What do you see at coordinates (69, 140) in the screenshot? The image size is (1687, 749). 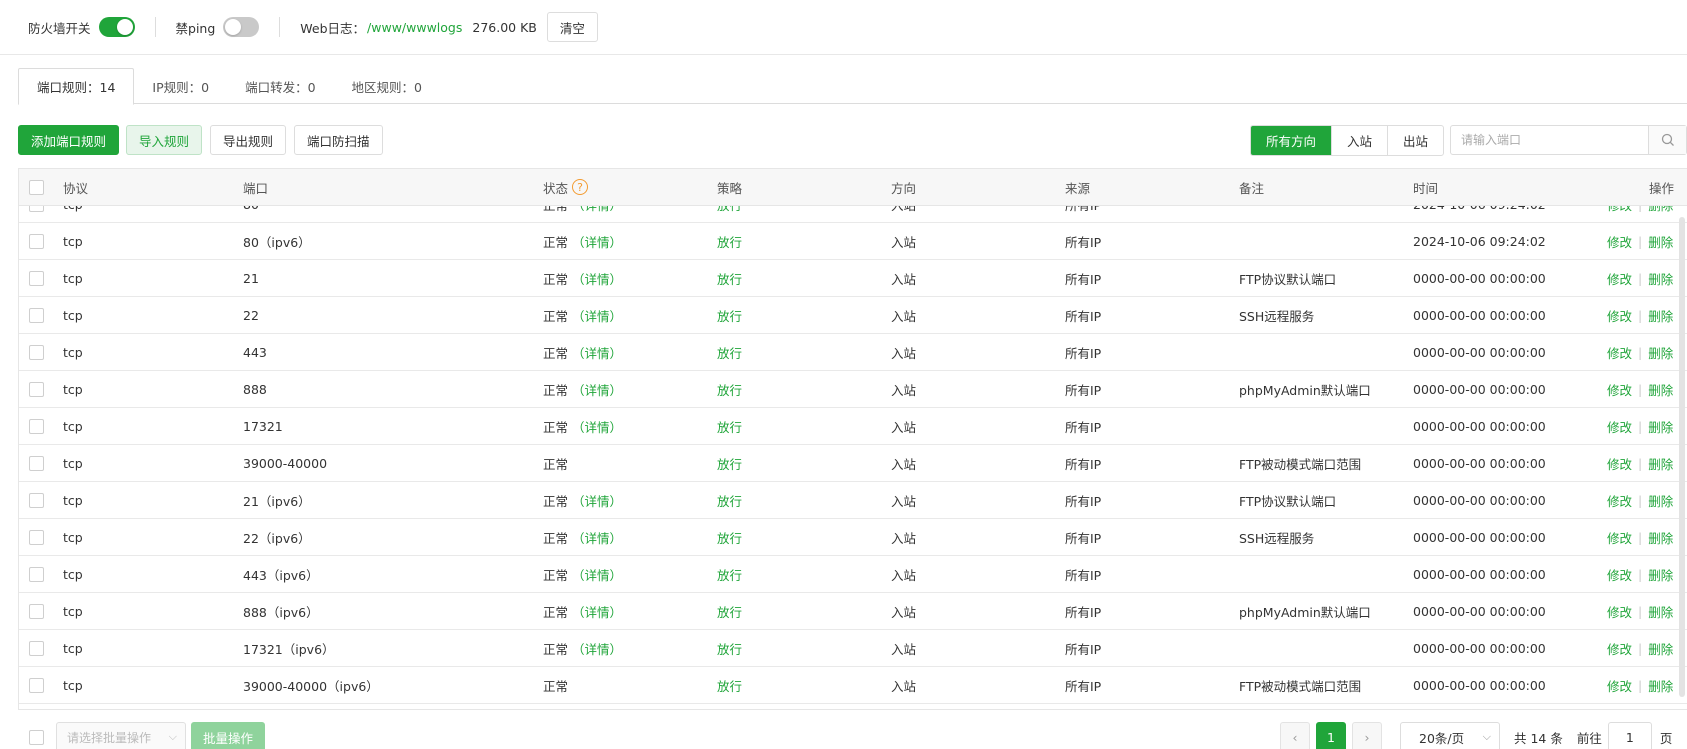 I see `add-port-rule-button: 添加端口规则` at bounding box center [69, 140].